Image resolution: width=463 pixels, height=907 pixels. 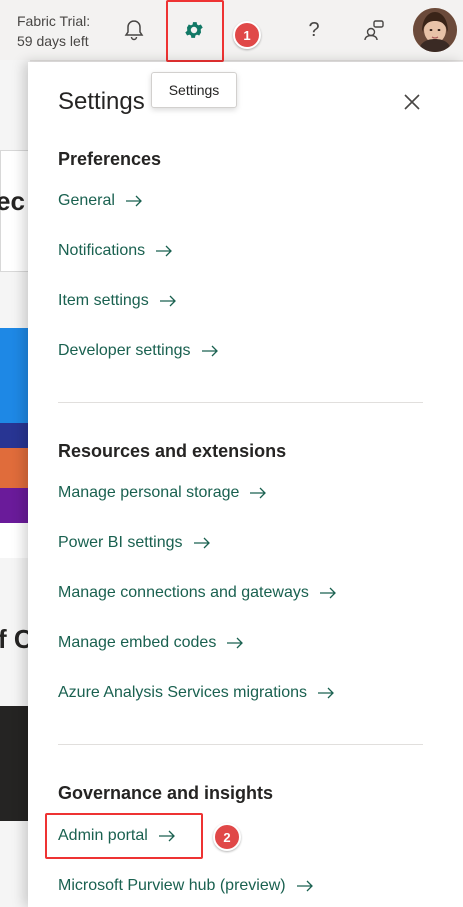 I want to click on link-label: Azure Analysis Services migrations, so click(x=182, y=692).